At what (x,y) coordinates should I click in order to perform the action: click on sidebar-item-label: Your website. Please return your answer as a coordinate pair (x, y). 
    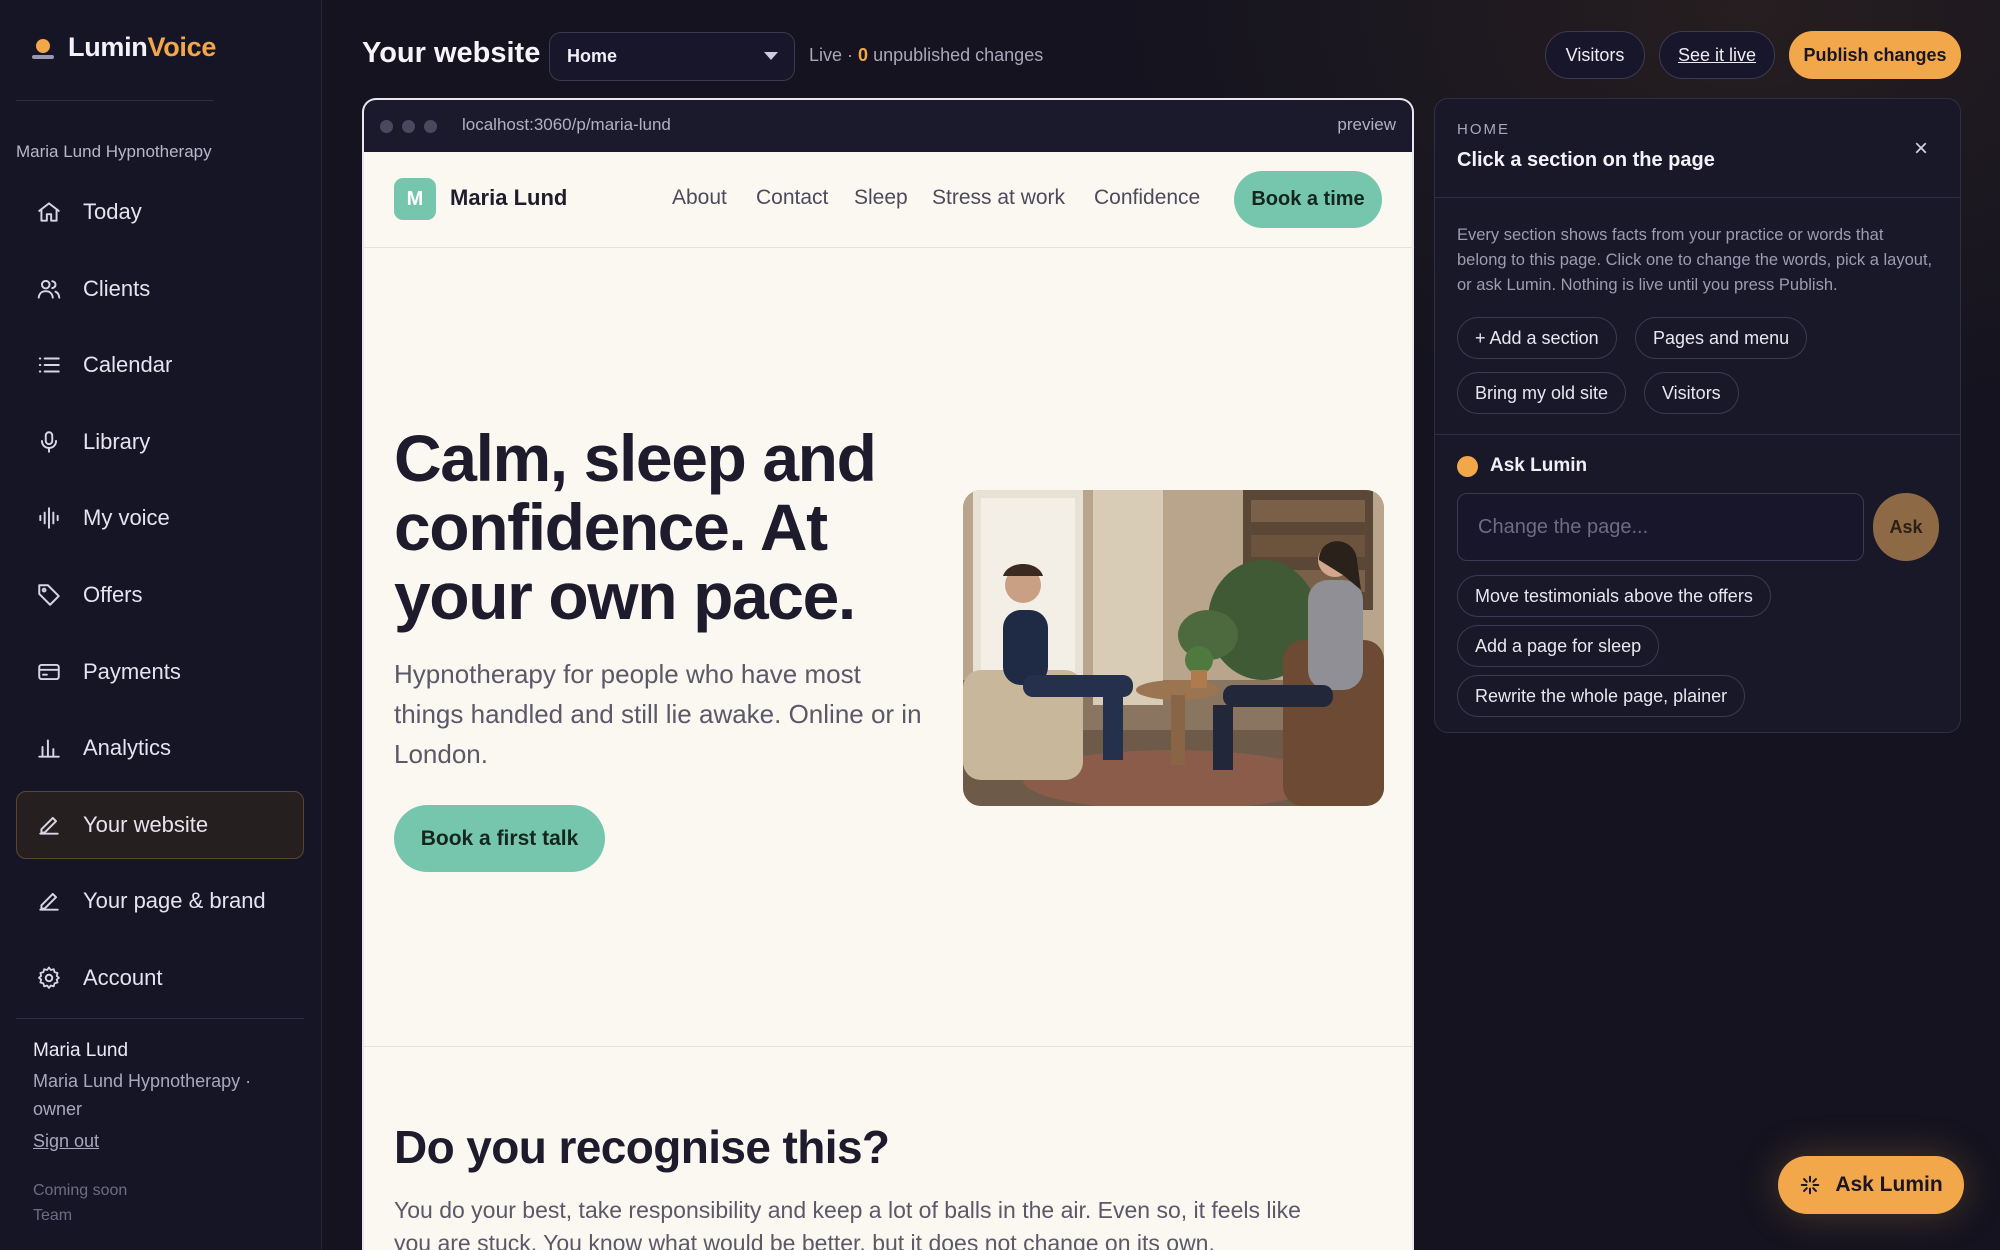
    Looking at the image, I should click on (146, 824).